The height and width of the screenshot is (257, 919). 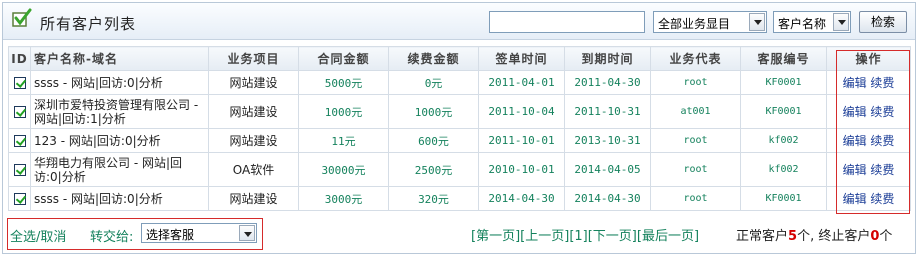 What do you see at coordinates (793, 236) in the screenshot?
I see `normal-count: 5` at bounding box center [793, 236].